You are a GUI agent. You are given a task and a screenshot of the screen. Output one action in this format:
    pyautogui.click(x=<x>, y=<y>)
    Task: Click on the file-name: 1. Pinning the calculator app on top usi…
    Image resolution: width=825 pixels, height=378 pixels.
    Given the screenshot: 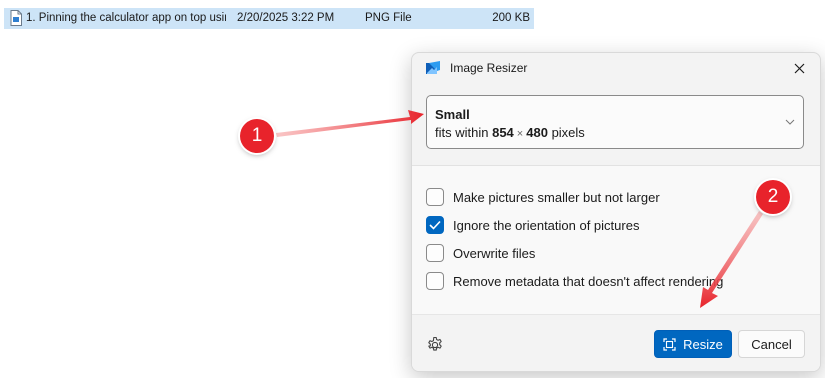 What is the action you would take?
    pyautogui.click(x=126, y=18)
    